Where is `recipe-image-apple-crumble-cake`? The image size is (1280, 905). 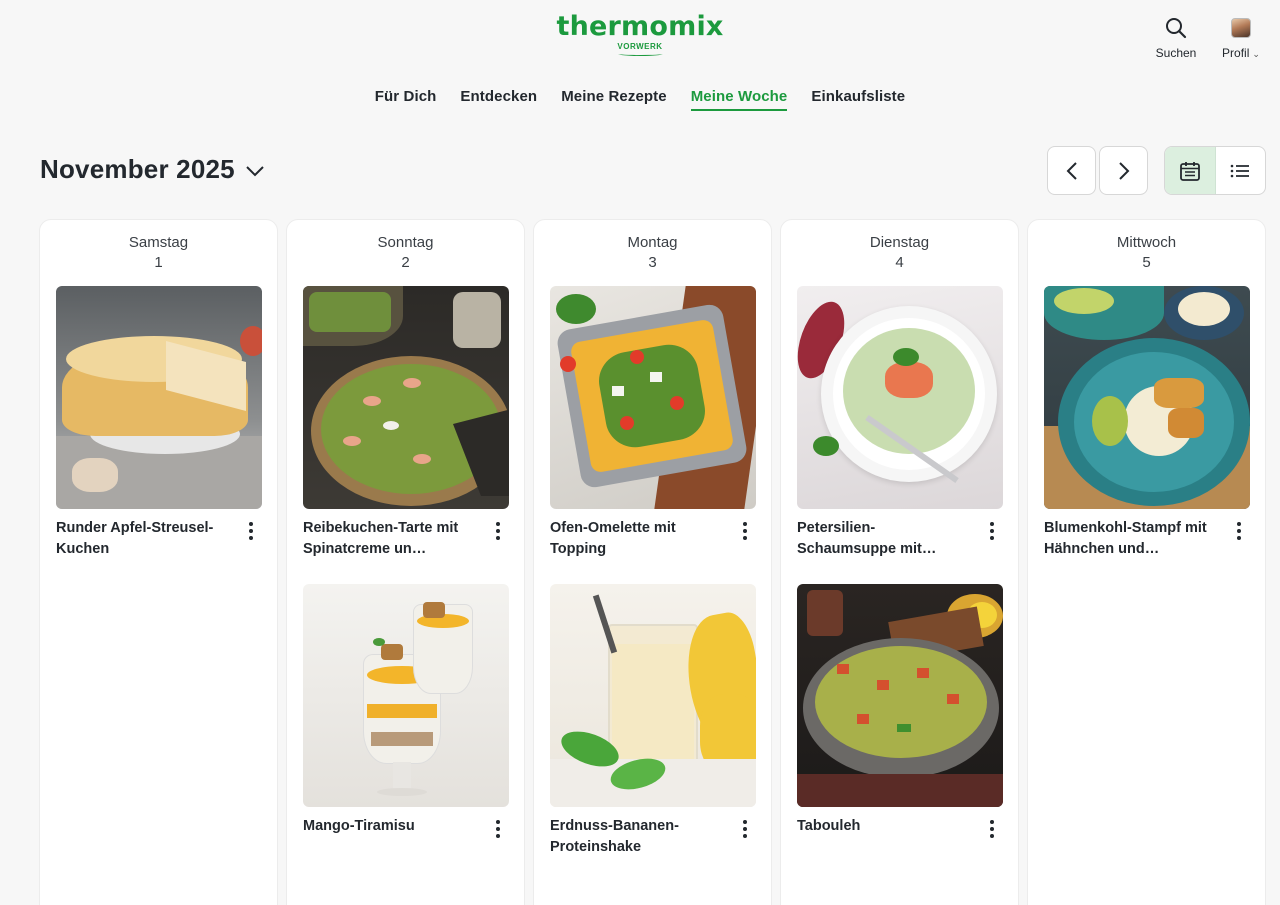
recipe-image-apple-crumble-cake is located at coordinates (159, 397).